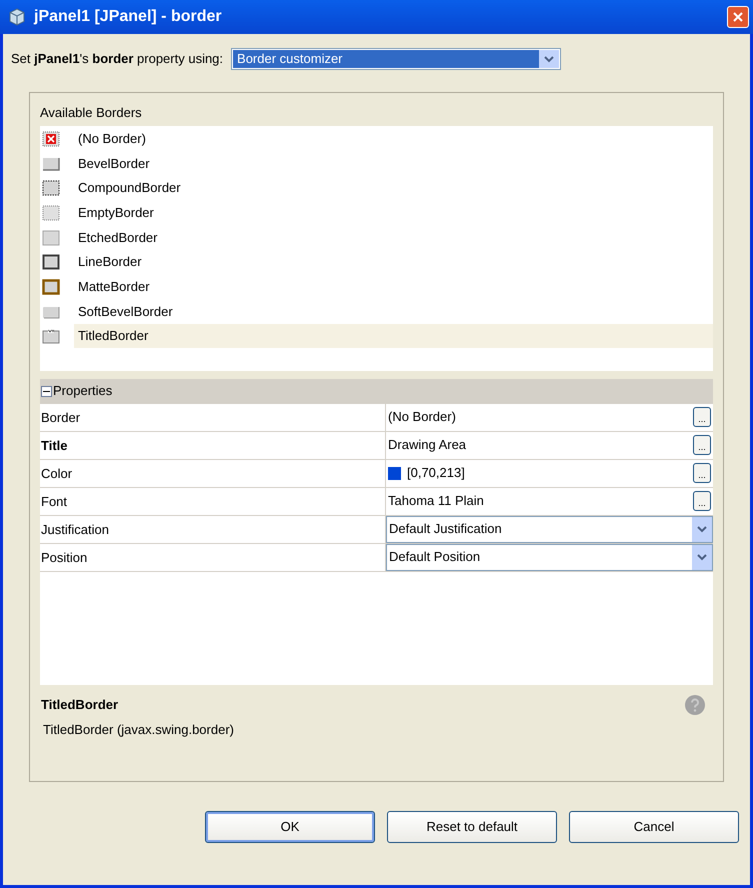 This screenshot has width=753, height=888. What do you see at coordinates (213, 417) in the screenshot?
I see `property-name: Border` at bounding box center [213, 417].